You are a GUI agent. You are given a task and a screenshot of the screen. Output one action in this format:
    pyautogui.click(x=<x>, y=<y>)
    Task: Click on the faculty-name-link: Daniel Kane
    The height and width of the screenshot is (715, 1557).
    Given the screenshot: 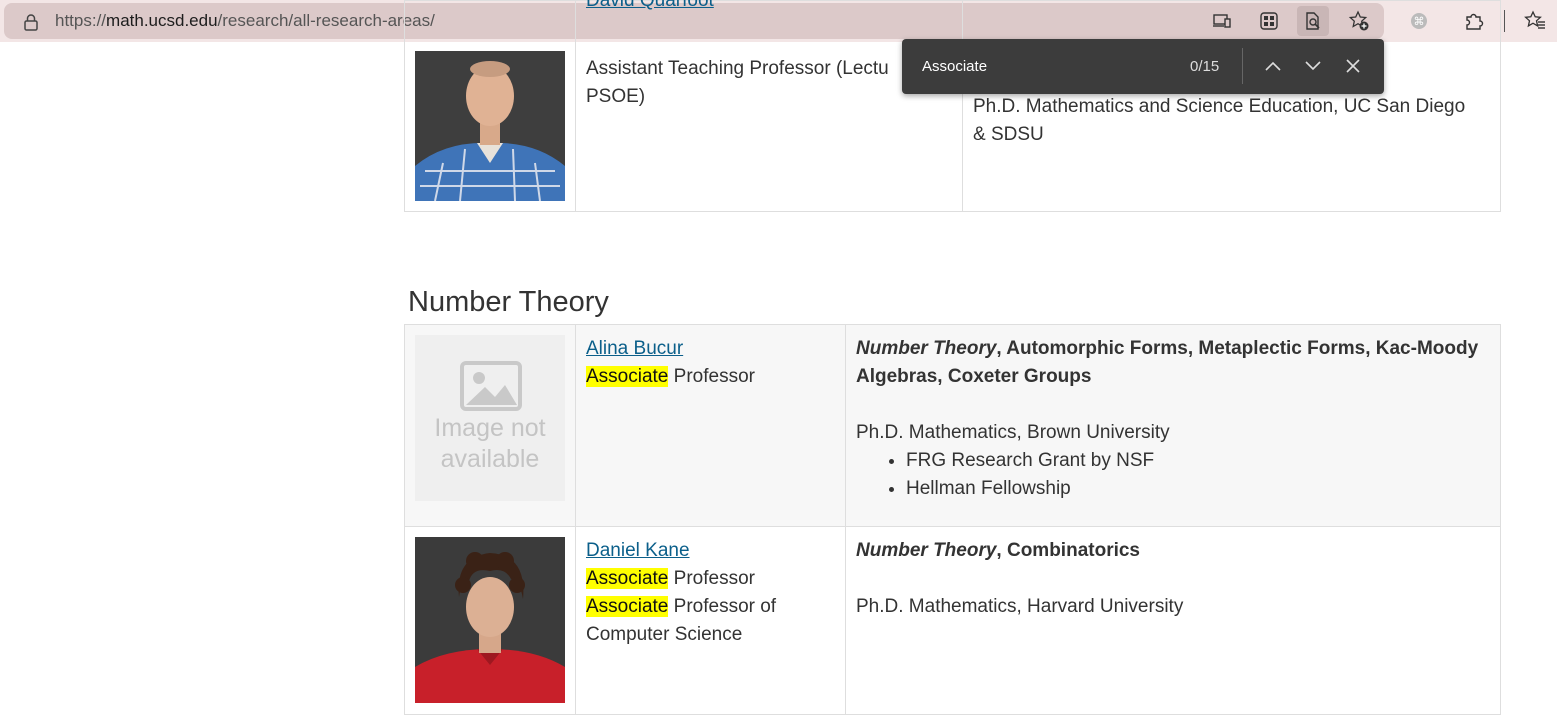 What is the action you would take?
    pyautogui.click(x=638, y=550)
    